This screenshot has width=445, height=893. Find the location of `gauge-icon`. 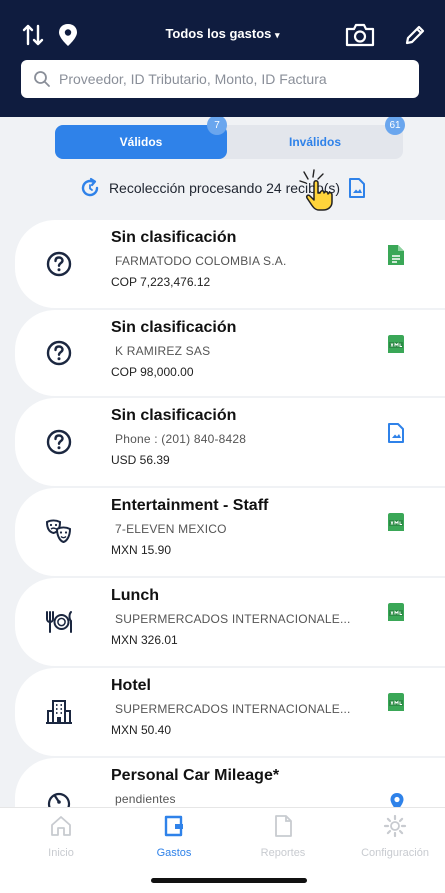

gauge-icon is located at coordinates (59, 799).